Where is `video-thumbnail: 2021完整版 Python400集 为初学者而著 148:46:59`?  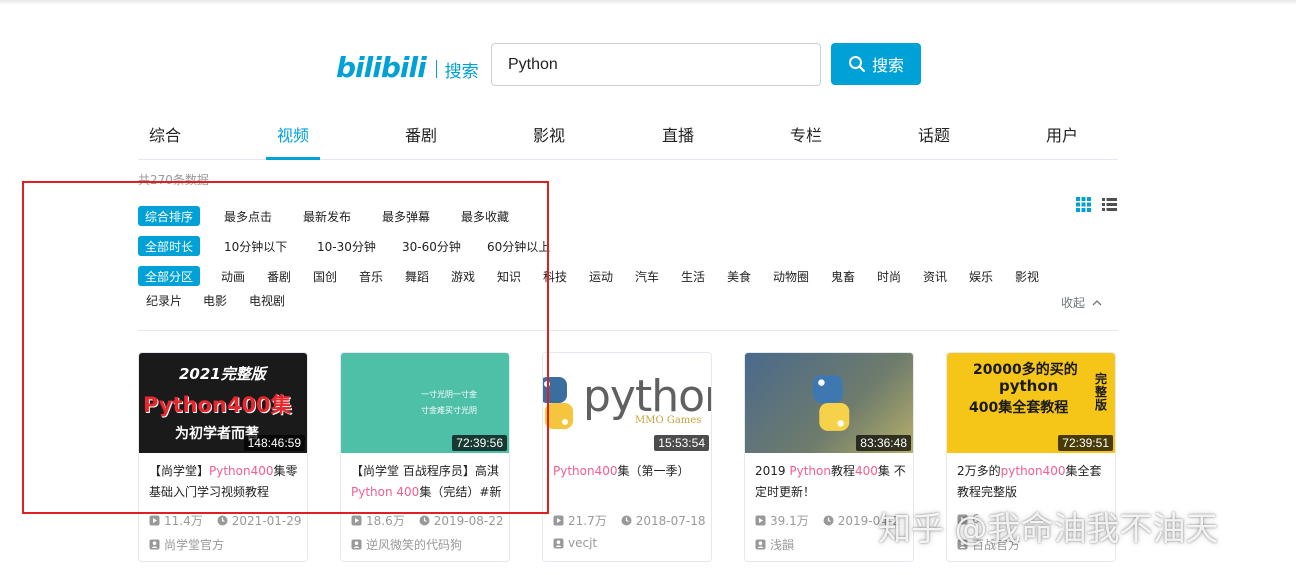 video-thumbnail: 2021完整版 Python400集 为初学者而著 148:46:59 is located at coordinates (223, 403).